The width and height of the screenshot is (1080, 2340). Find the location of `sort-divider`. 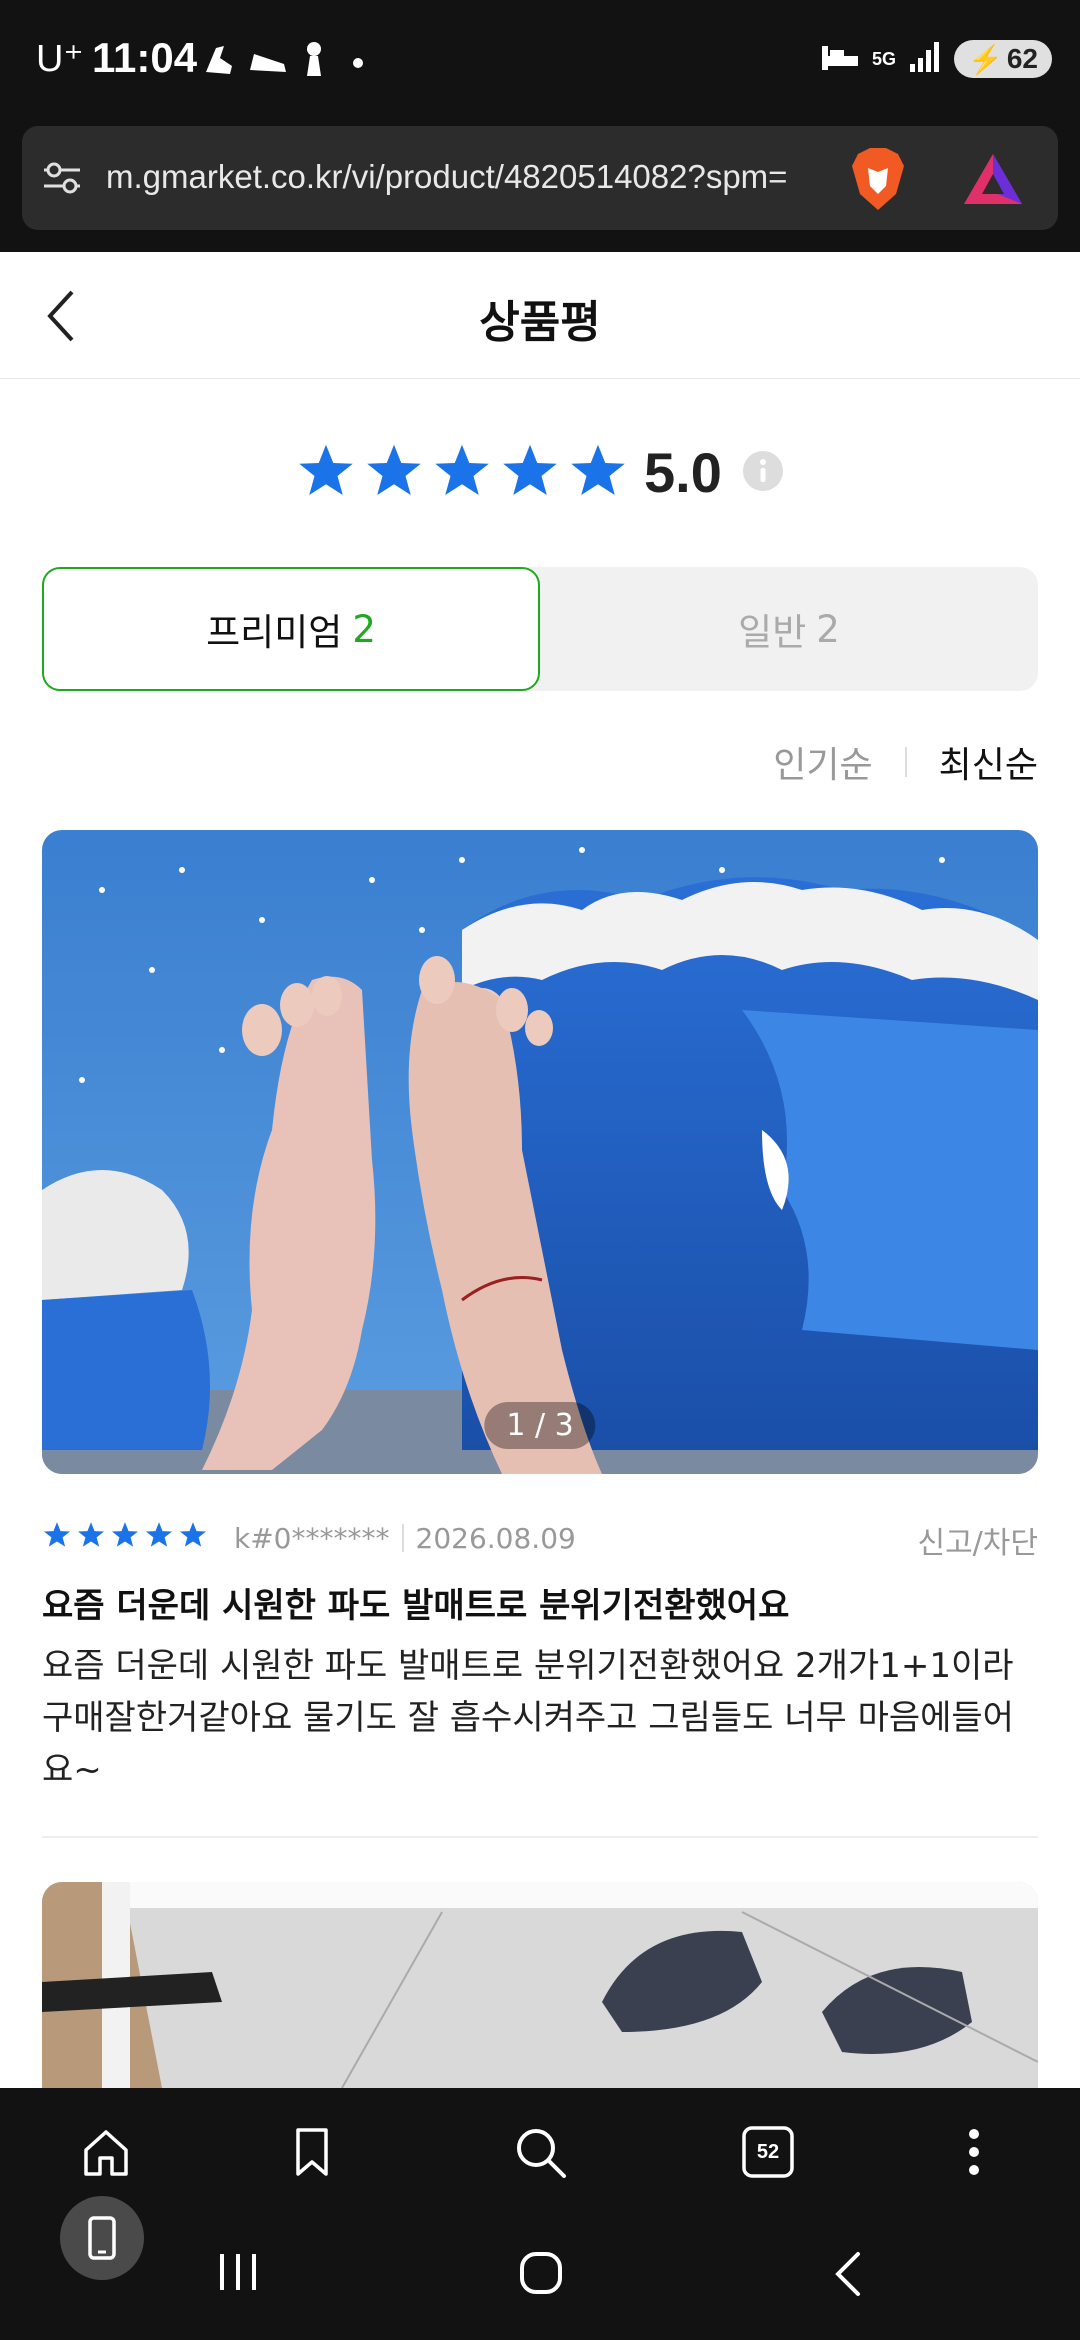

sort-divider is located at coordinates (905, 762).